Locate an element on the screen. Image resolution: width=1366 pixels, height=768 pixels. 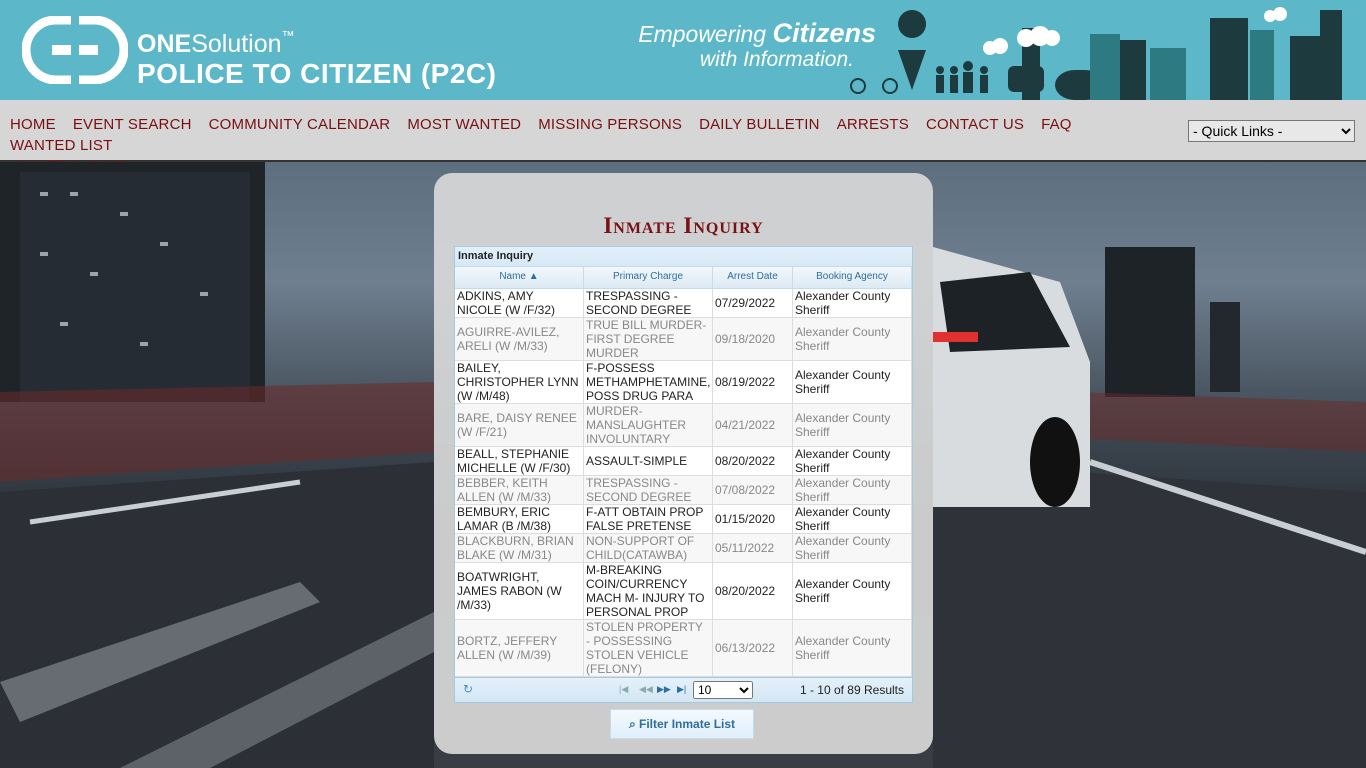
column-header-arrest-date: Arrest Date is located at coordinates (753, 277).